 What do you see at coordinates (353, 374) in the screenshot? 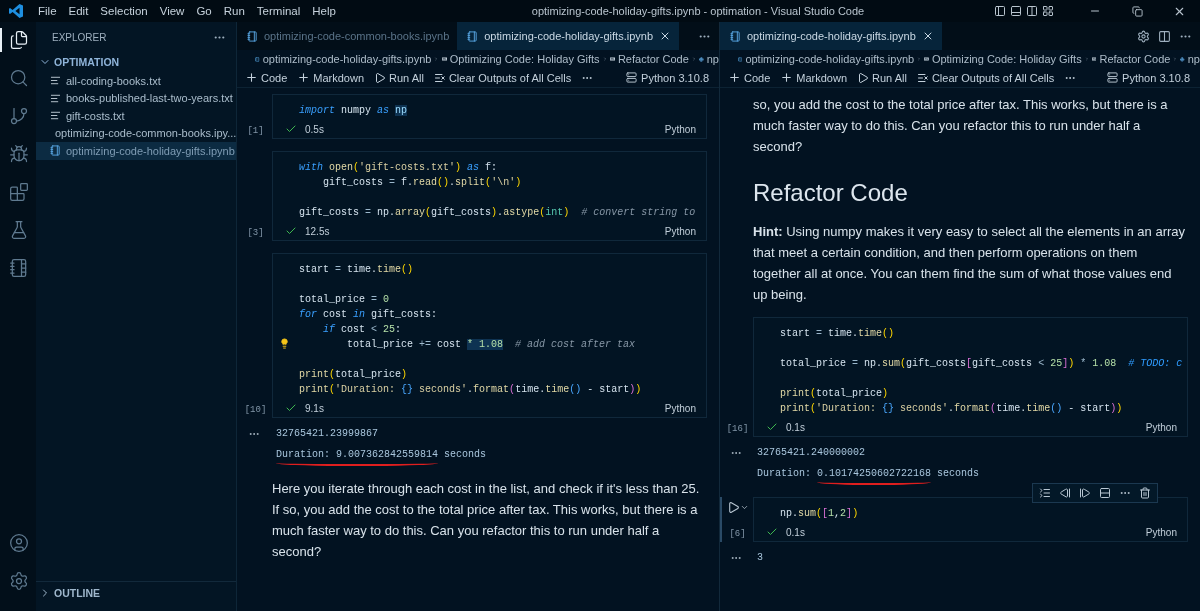
I see `code-line: print(total_price)` at bounding box center [353, 374].